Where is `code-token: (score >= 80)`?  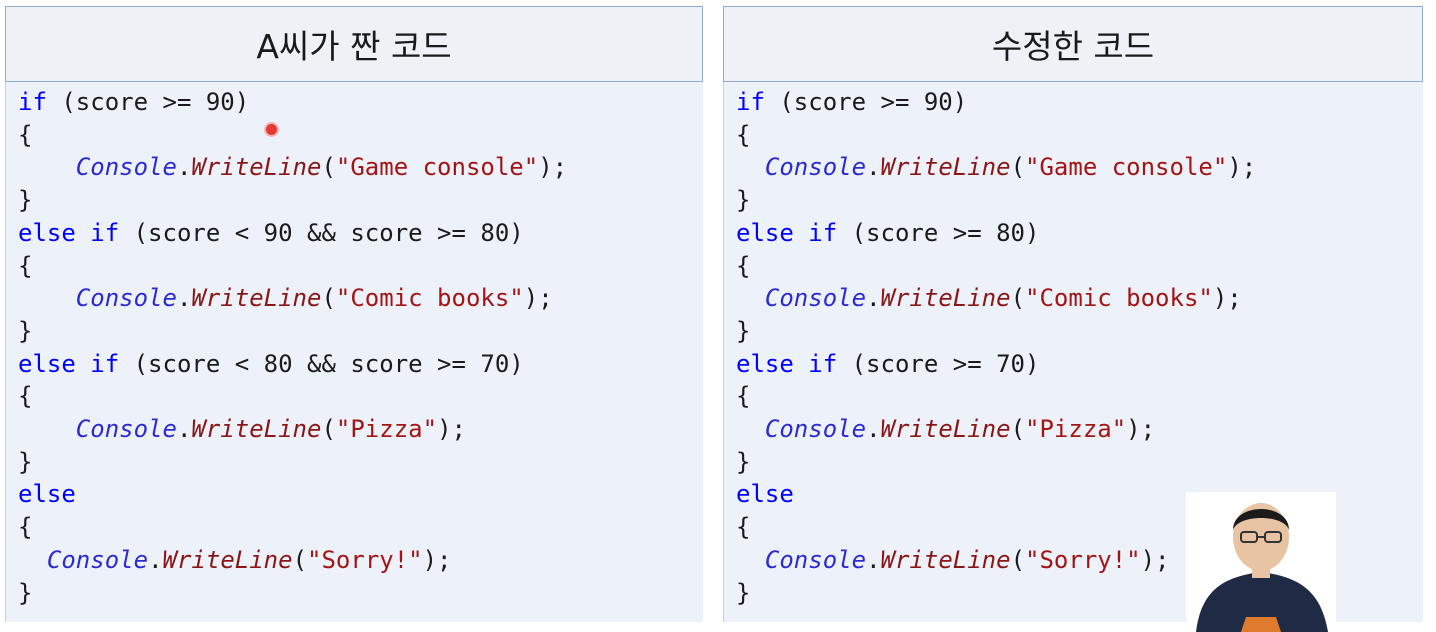
code-token: (score >= 80) is located at coordinates (938, 232).